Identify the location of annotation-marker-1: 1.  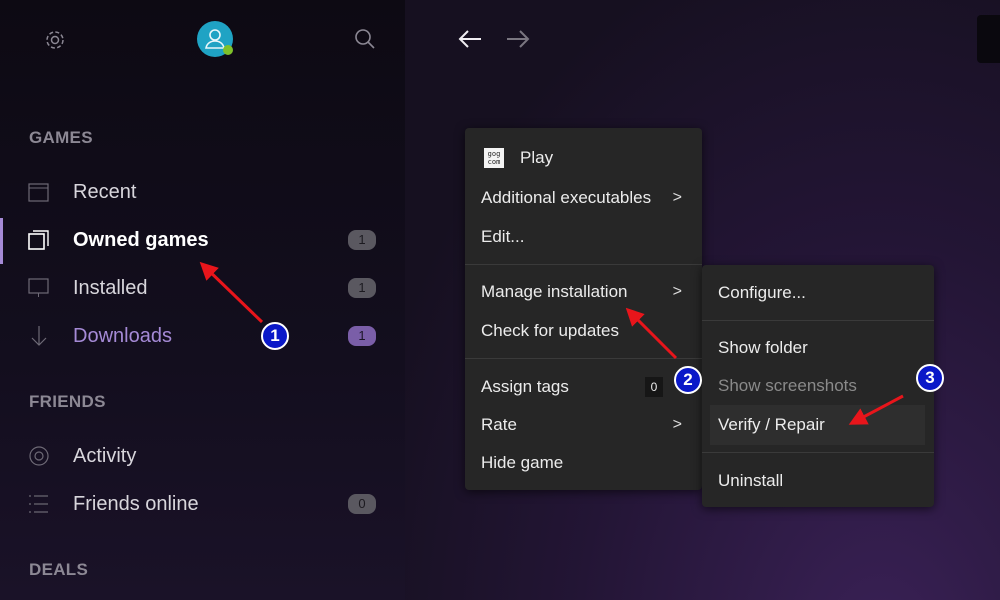
(275, 336).